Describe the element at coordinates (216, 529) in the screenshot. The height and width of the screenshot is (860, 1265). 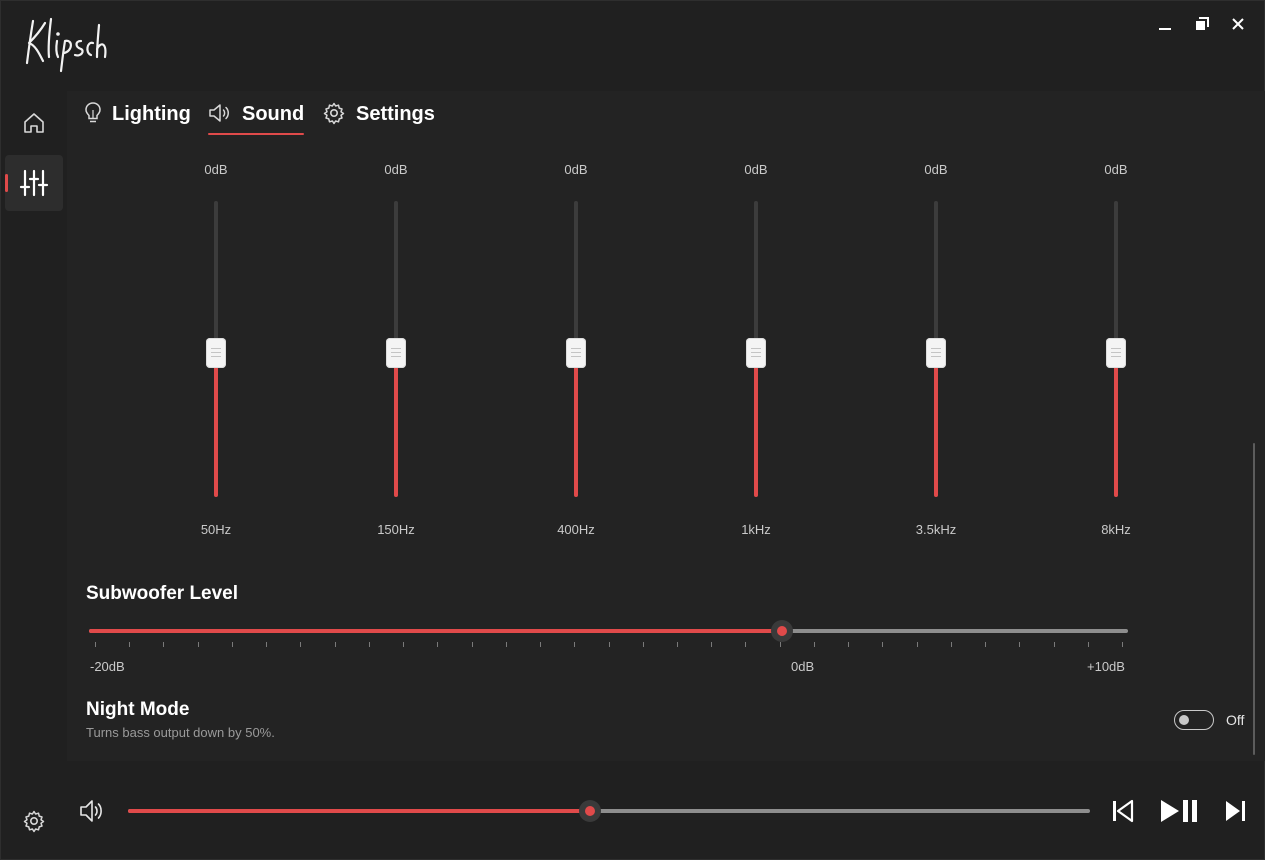
I see `eq-band-frequency: 50Hz` at that location.